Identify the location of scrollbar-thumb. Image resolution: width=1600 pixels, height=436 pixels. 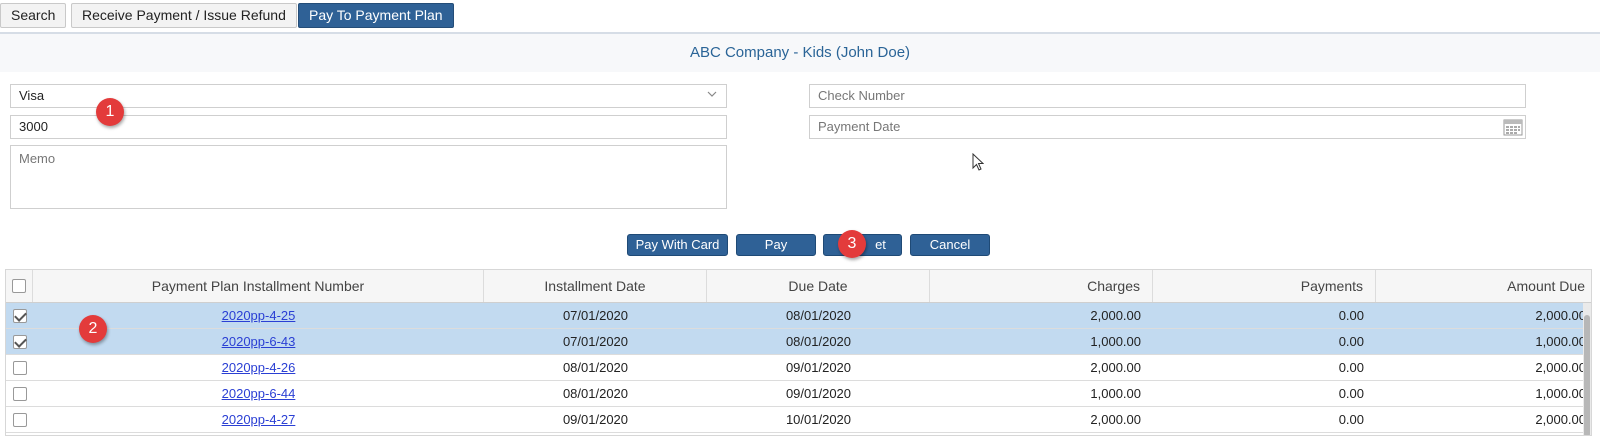
(1587, 375).